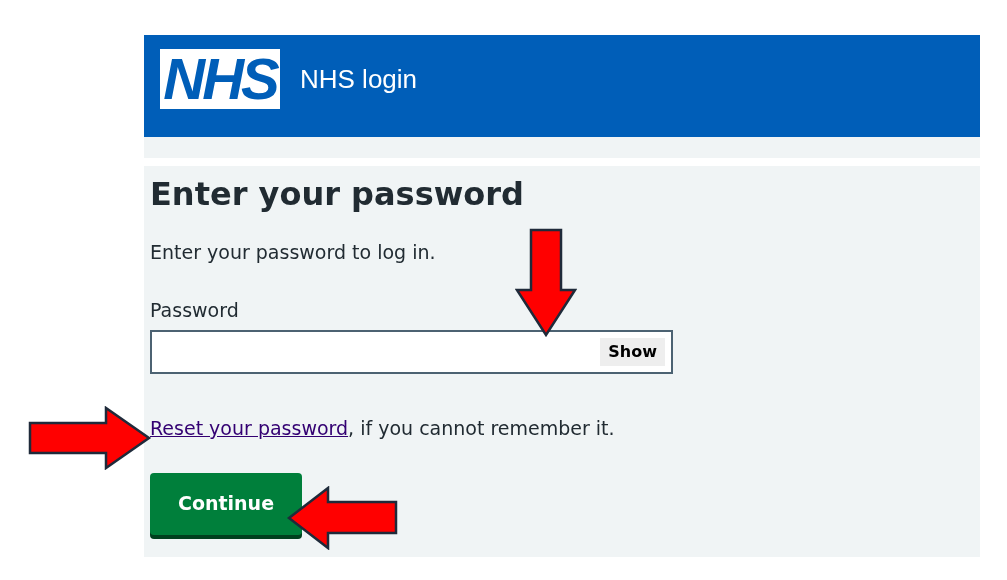 The width and height of the screenshot is (1007, 580). What do you see at coordinates (293, 252) in the screenshot?
I see `intro-text: Enter your password to log in.` at bounding box center [293, 252].